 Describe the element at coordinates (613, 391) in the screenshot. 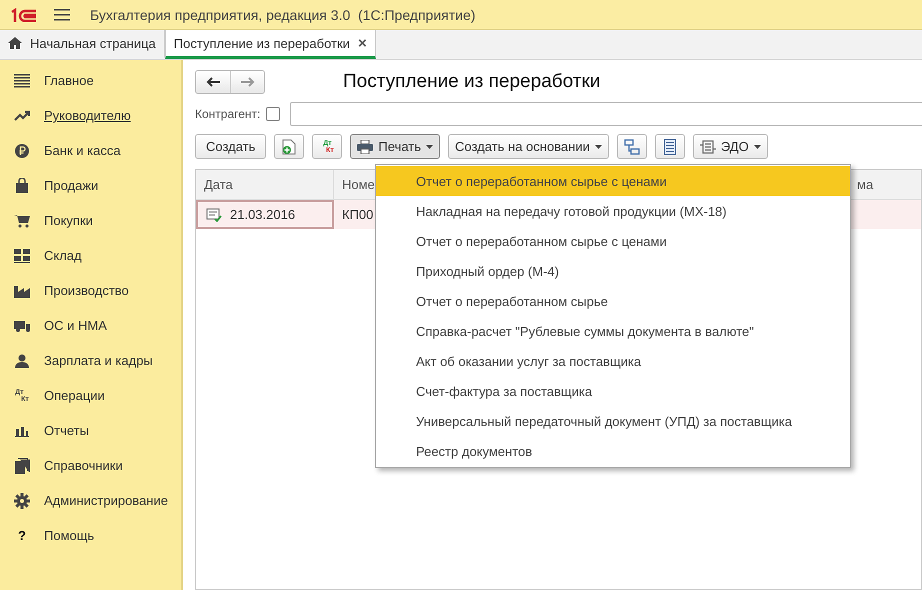

I see `menu-item: Счет-фактура за поставщика` at that location.